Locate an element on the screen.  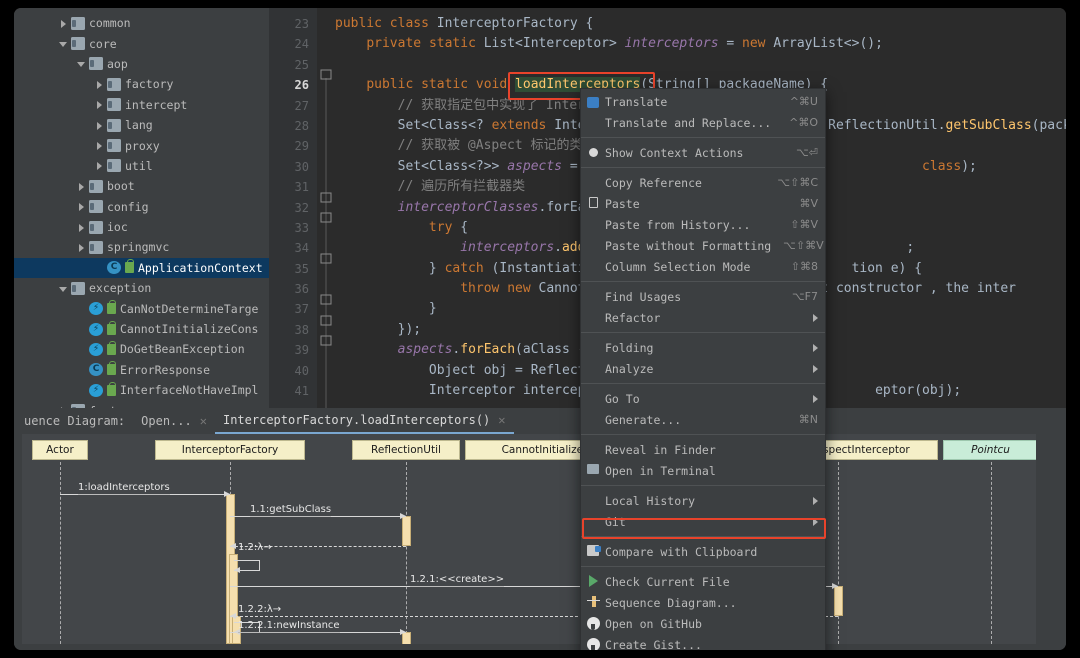
tree-item-dogetbeanexception: ⚡ DoGetBeanException is located at coordinates (141, 349).